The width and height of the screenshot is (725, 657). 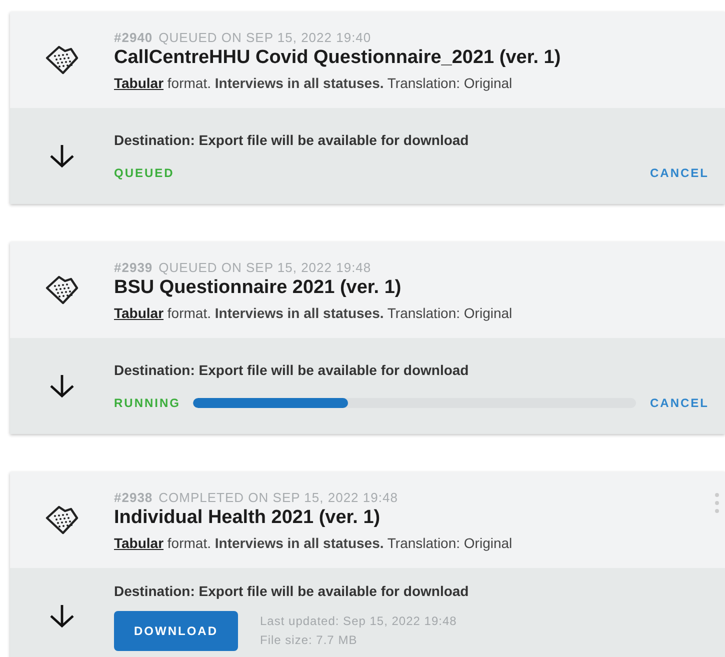 I want to click on export-title: BSU Questionnaire 2021 (ver. 1), so click(x=258, y=288).